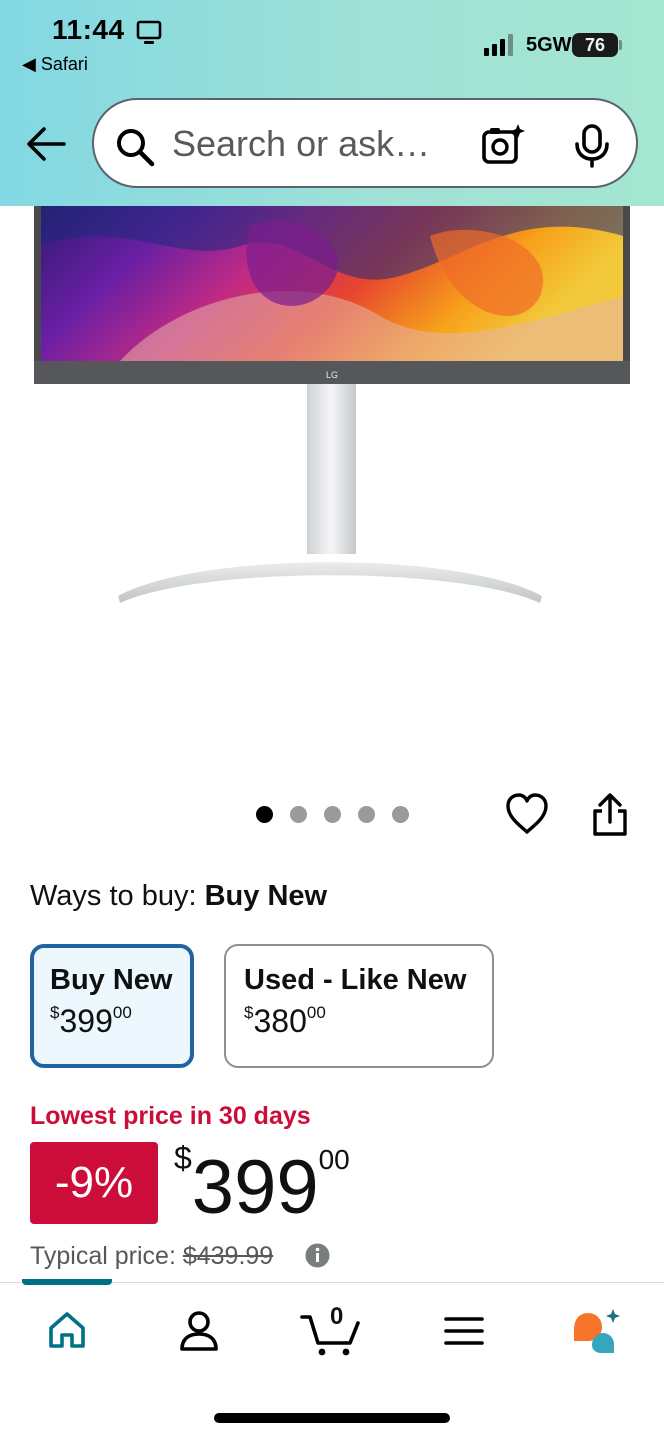 The height and width of the screenshot is (1440, 664). I want to click on brand-logo-text: LG, so click(332, 375).